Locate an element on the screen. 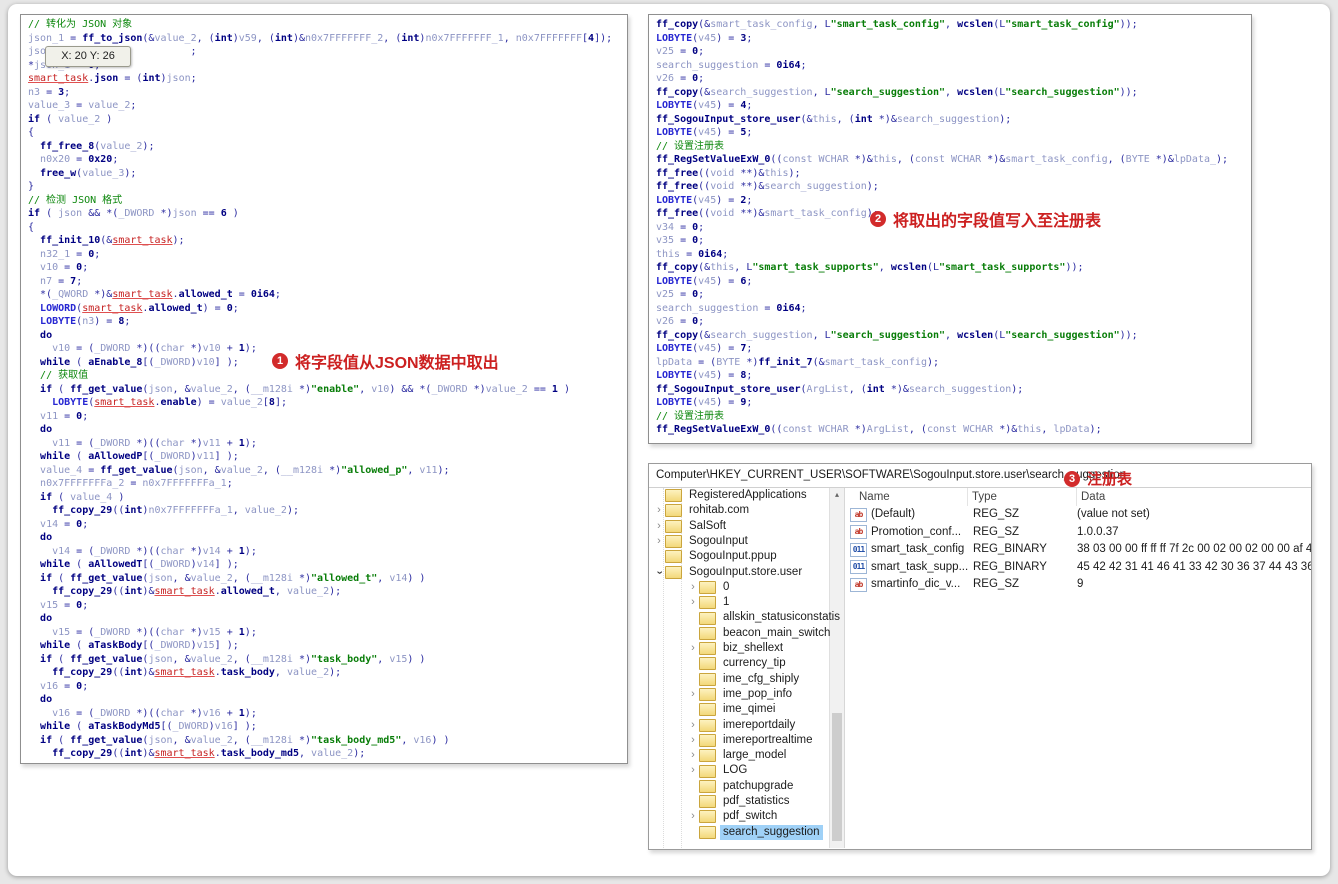 The width and height of the screenshot is (1338, 884). code-line: v16 = (_DWORD *)((char *)v16 + 1); is located at coordinates (154, 713).